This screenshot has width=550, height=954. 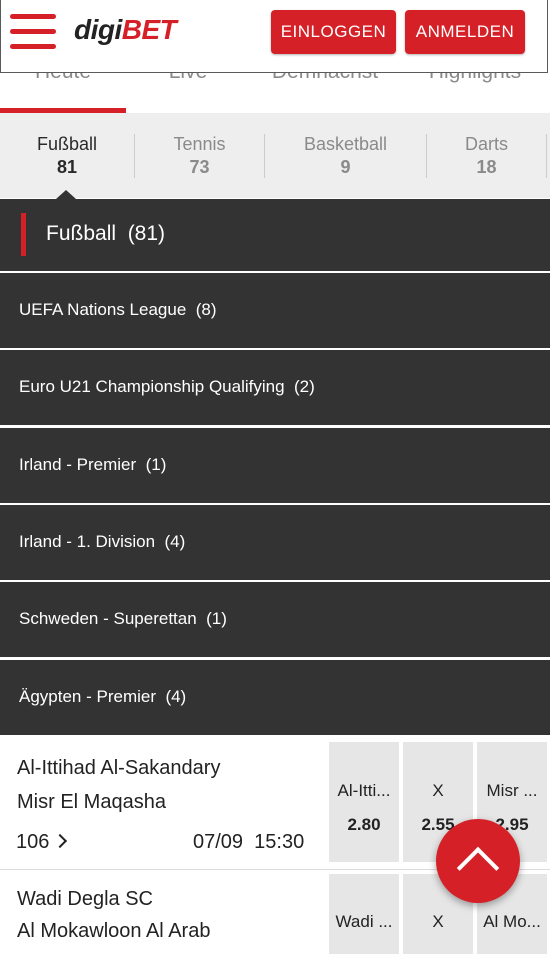 What do you see at coordinates (102, 541) in the screenshot?
I see `league-label: Irland - 1. Division (4)` at bounding box center [102, 541].